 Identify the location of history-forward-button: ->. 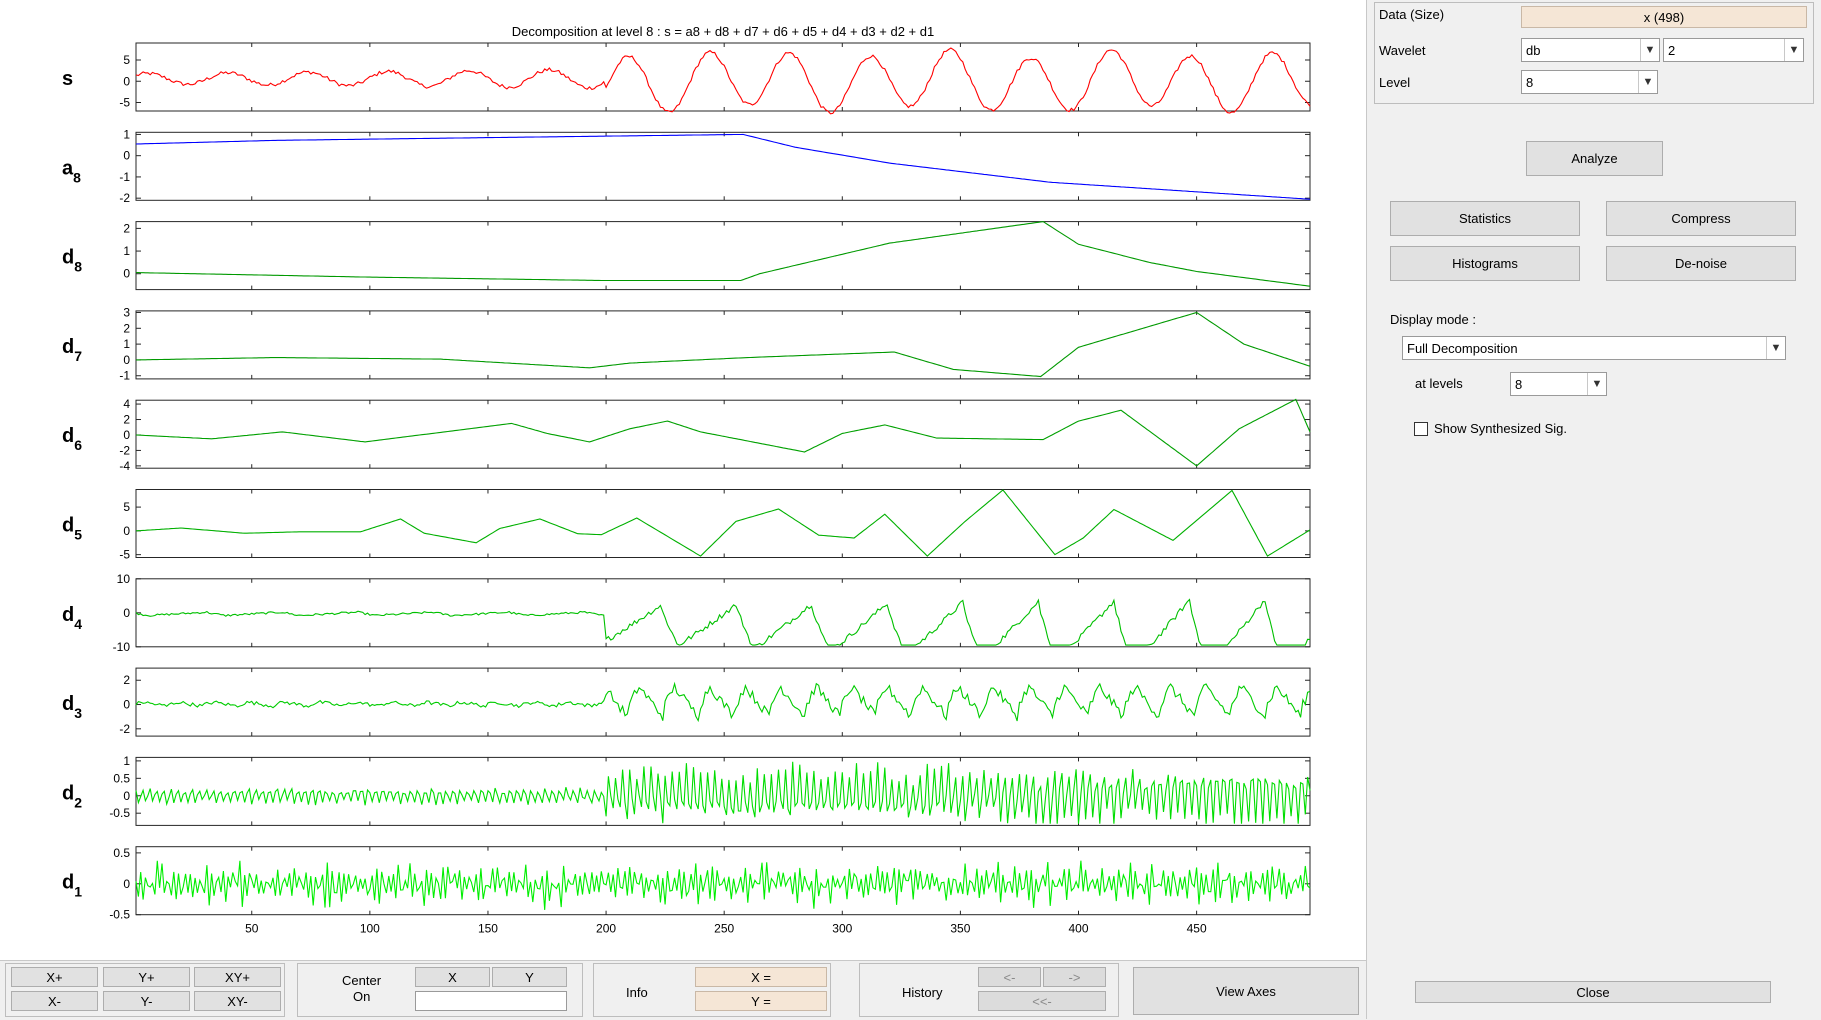
(1074, 977).